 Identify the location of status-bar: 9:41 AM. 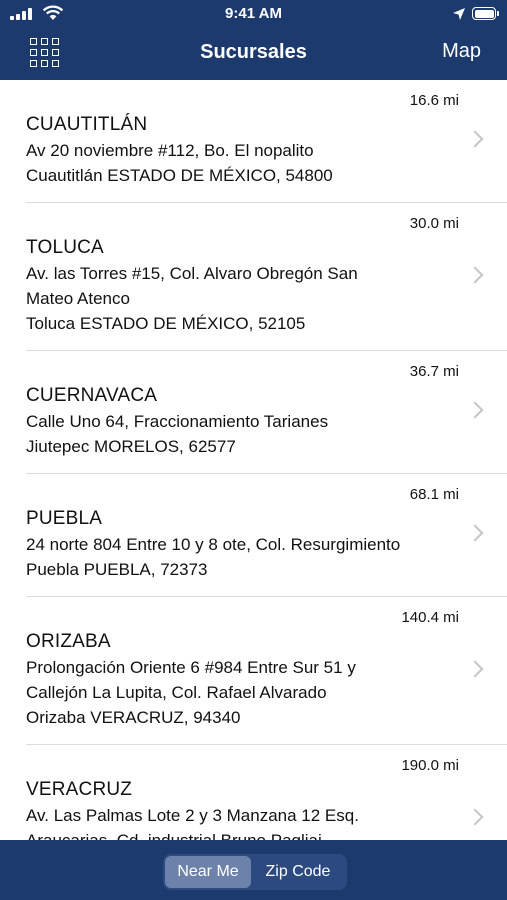
(253, 14).